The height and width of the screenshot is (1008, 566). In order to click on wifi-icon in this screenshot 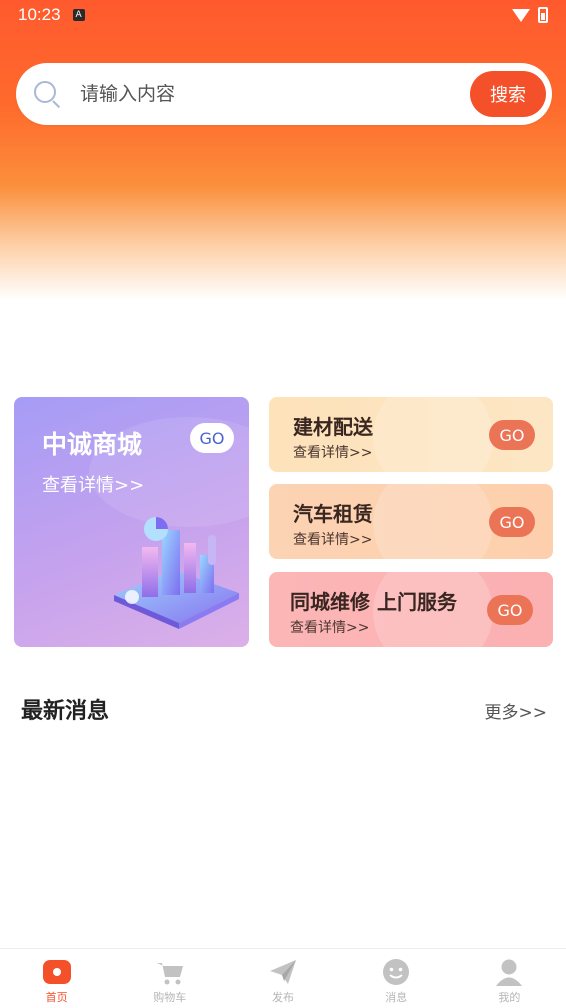, I will do `click(521, 15)`.